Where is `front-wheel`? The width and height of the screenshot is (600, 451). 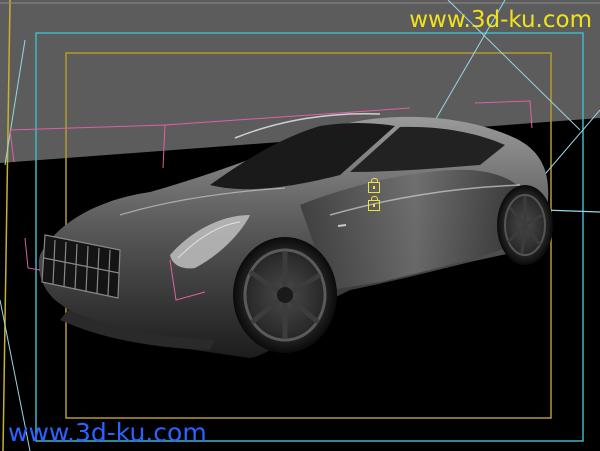
front-wheel is located at coordinates (285, 295).